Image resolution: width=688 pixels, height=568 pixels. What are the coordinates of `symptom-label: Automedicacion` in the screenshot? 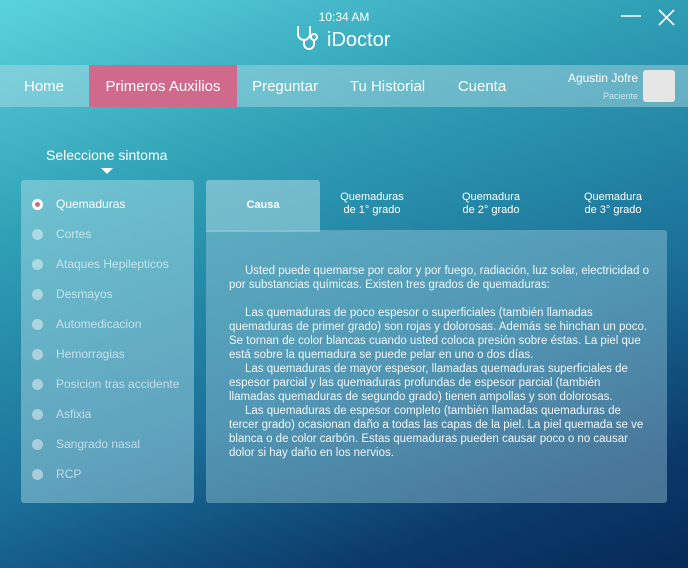 It's located at (99, 324).